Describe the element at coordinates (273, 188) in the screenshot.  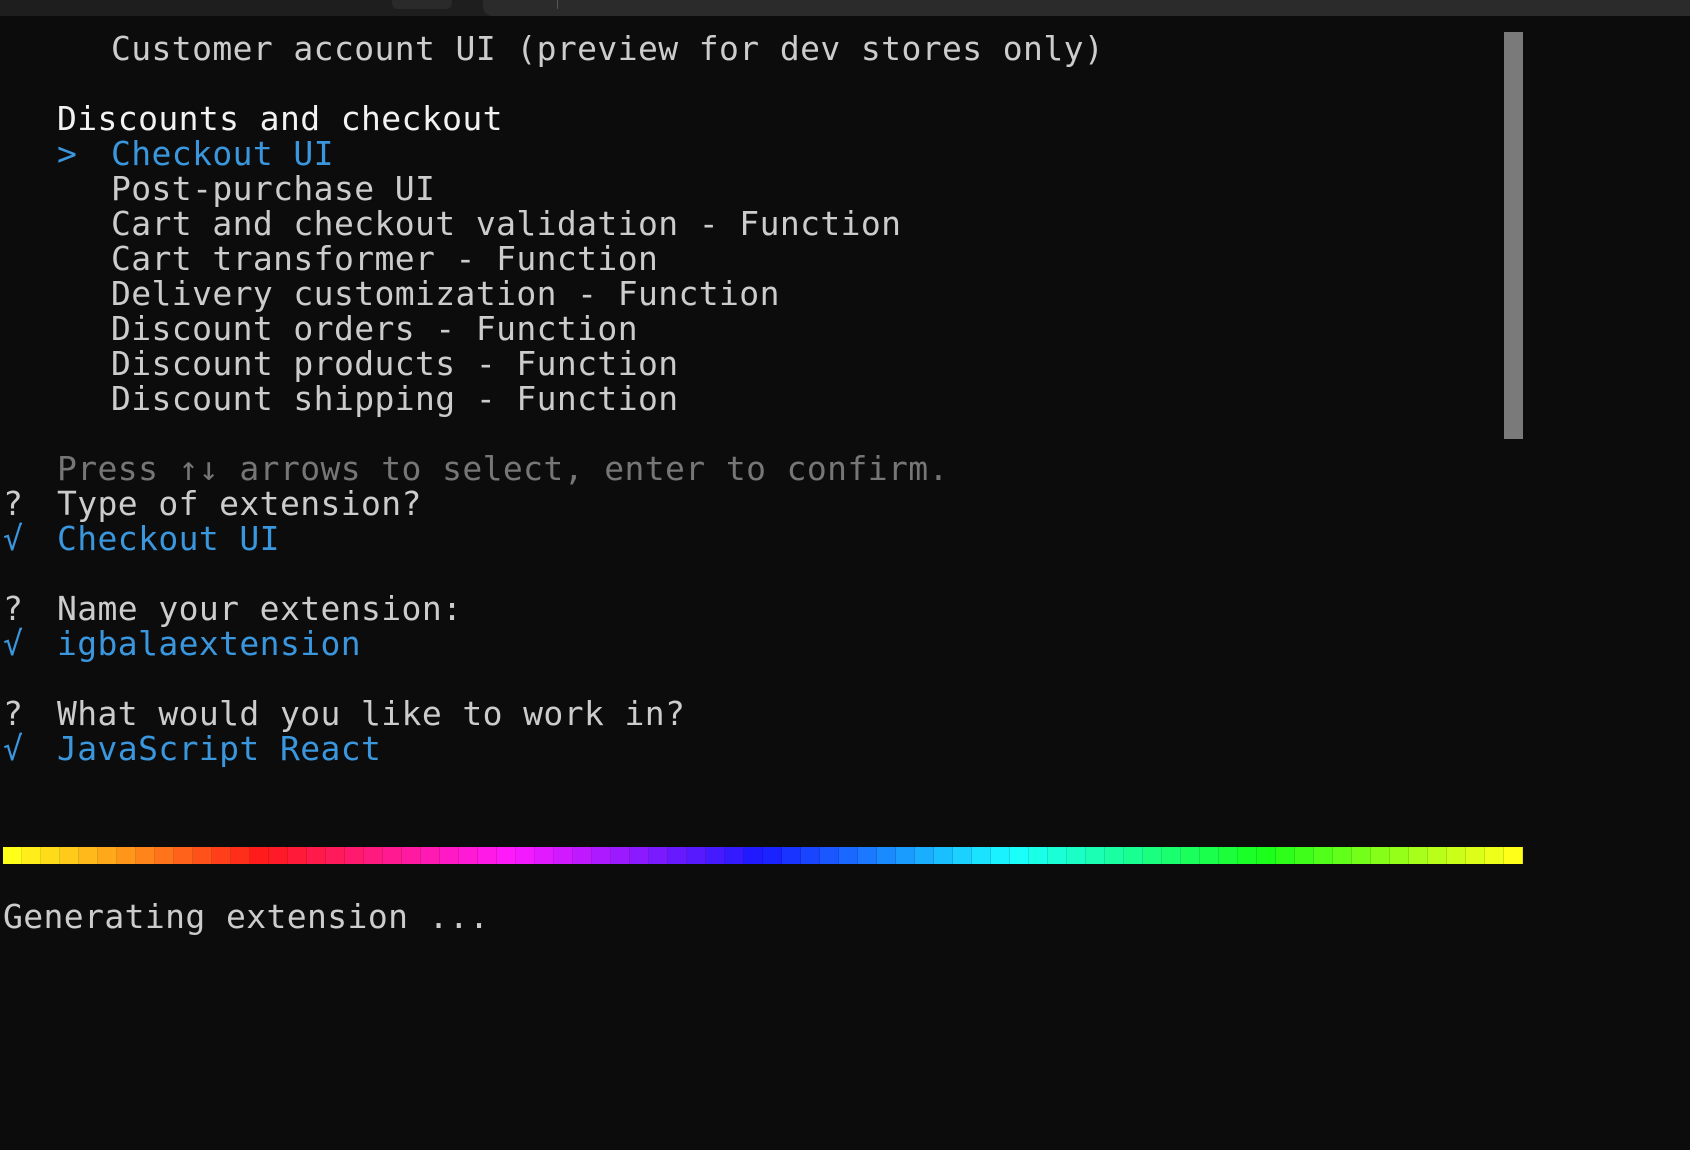
I see `option-post-purchase-ui: Post-purchase UI` at that location.